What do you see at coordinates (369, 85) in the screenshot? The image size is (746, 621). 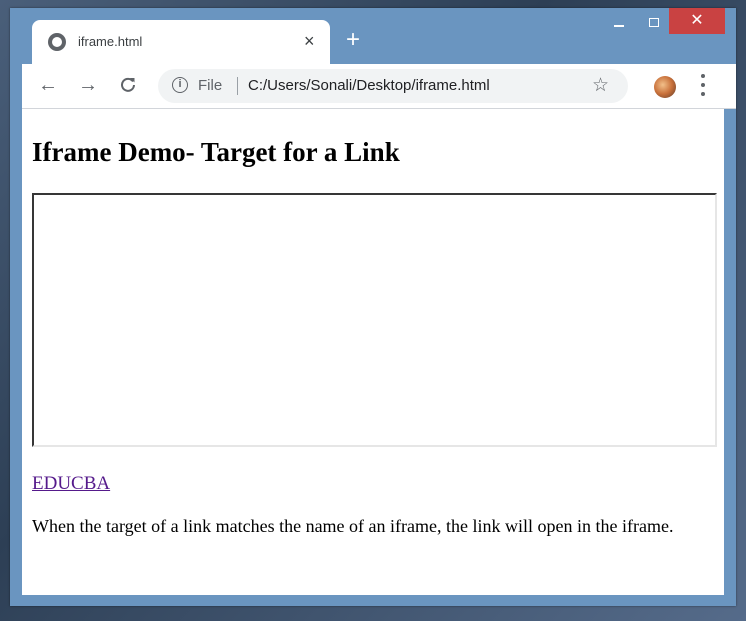 I see `url-text: C:/Users/Sonali/Desktop/iframe.html` at bounding box center [369, 85].